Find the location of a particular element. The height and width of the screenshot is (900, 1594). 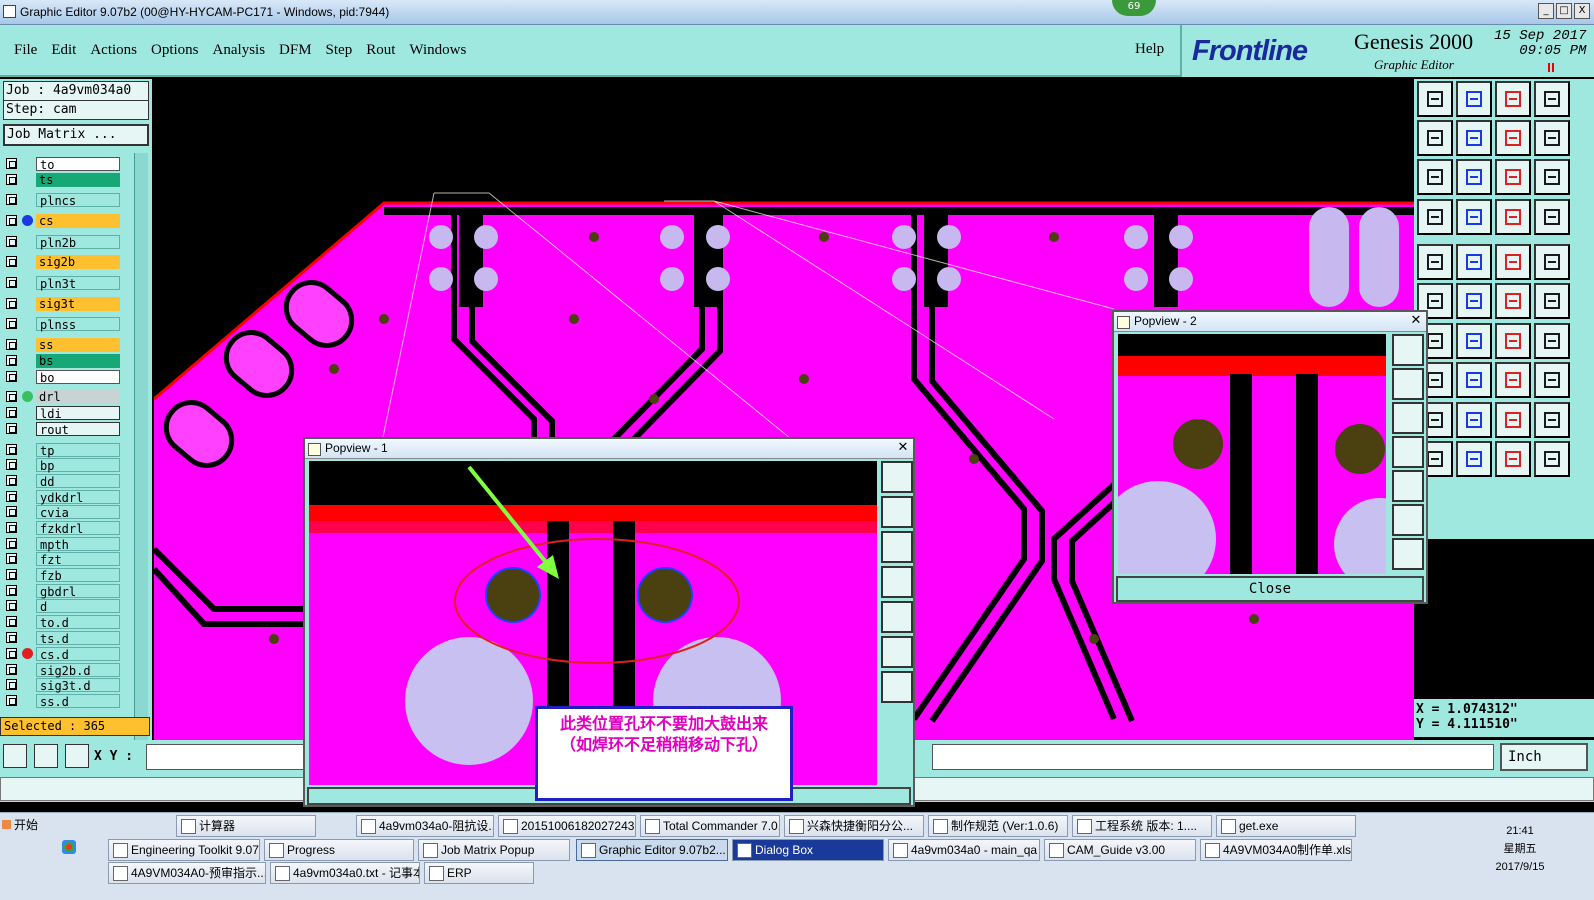

layer-row: plnss is located at coordinates (62, 324).